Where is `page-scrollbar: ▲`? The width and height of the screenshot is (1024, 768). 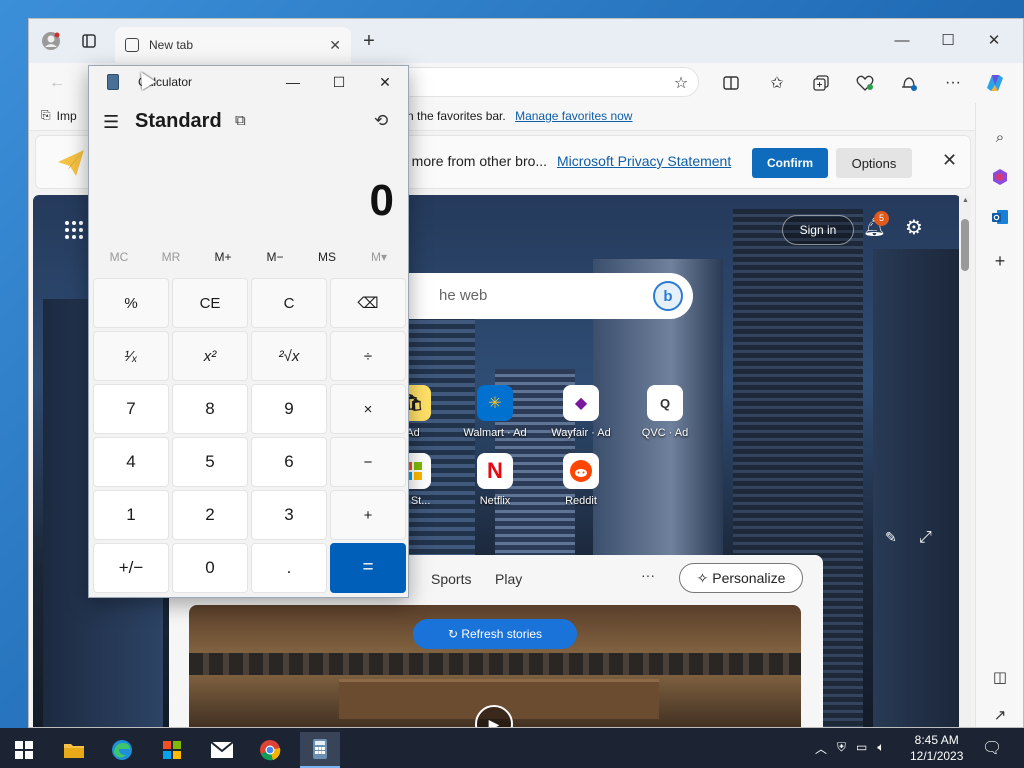 page-scrollbar: ▲ is located at coordinates (965, 461).